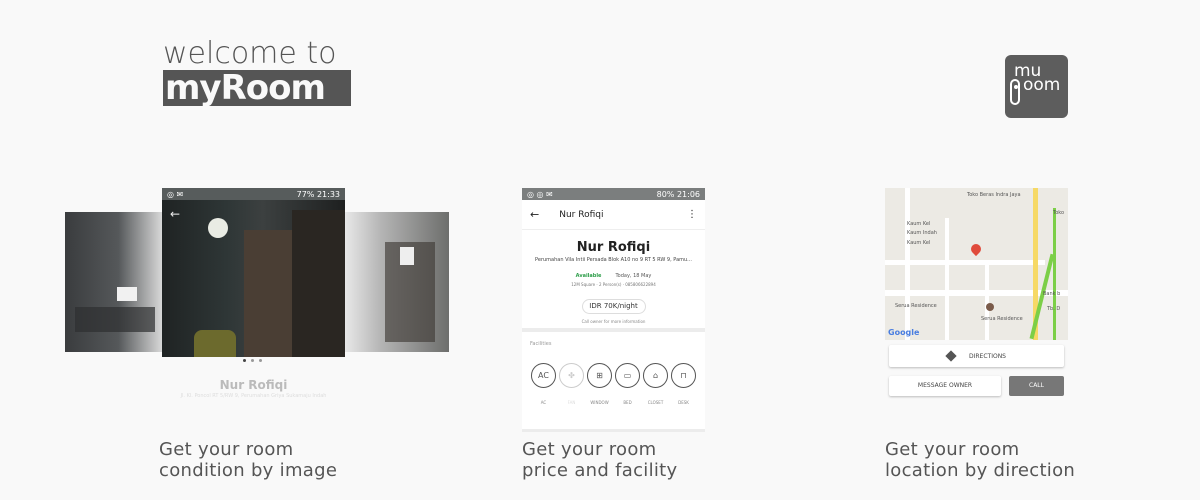  I want to click on monitor-shape, so click(127, 294).